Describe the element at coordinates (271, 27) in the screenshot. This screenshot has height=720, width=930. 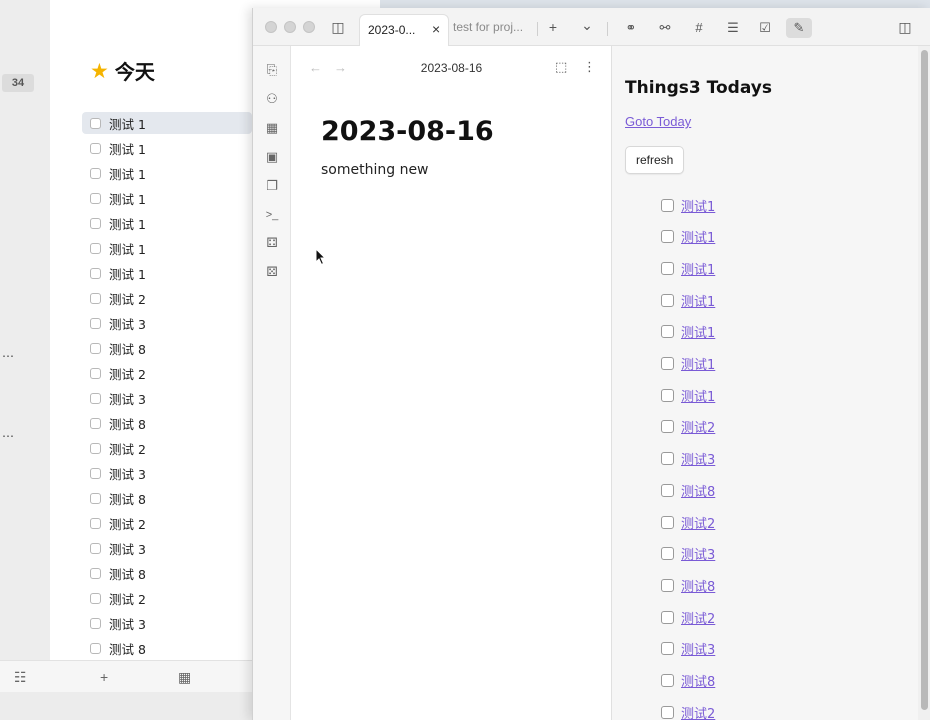
I see `close-window-button` at that location.